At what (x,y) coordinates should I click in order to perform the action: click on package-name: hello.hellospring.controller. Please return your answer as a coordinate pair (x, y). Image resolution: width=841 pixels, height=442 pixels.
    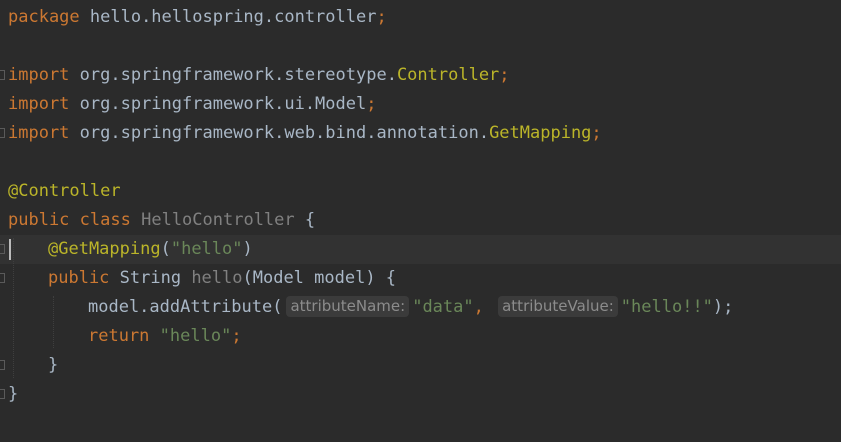
    Looking at the image, I should click on (228, 17).